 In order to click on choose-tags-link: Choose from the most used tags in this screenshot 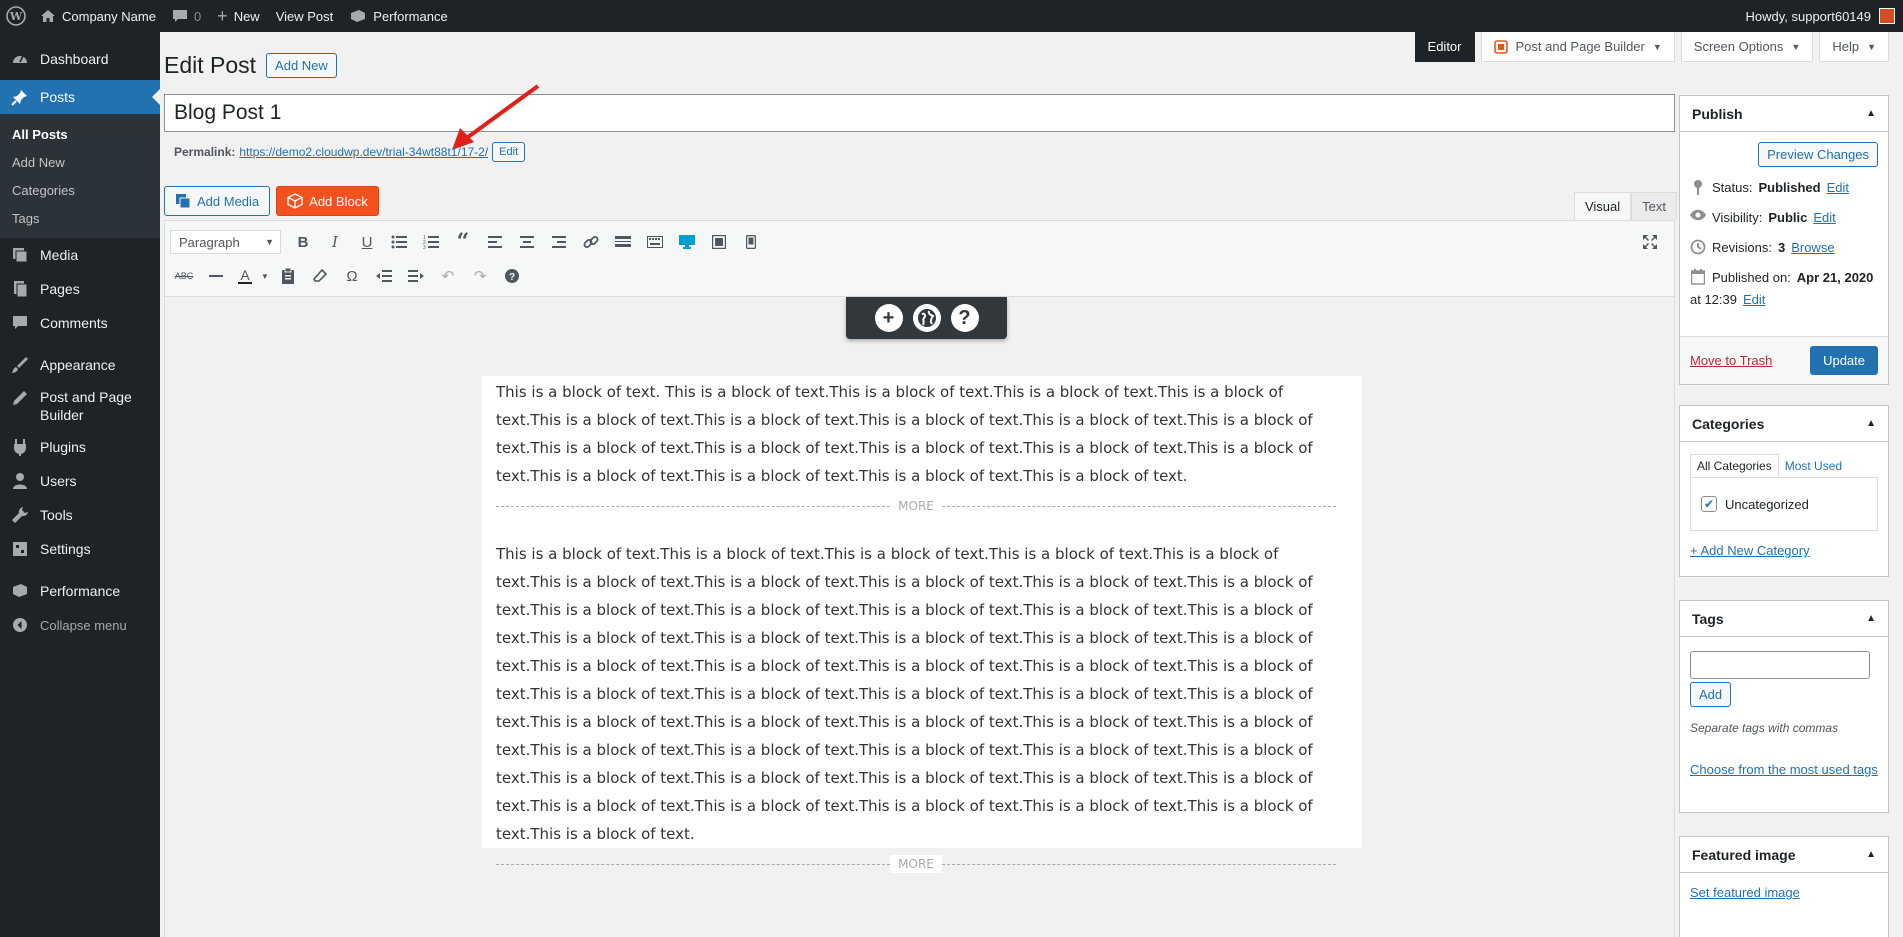, I will do `click(1784, 770)`.